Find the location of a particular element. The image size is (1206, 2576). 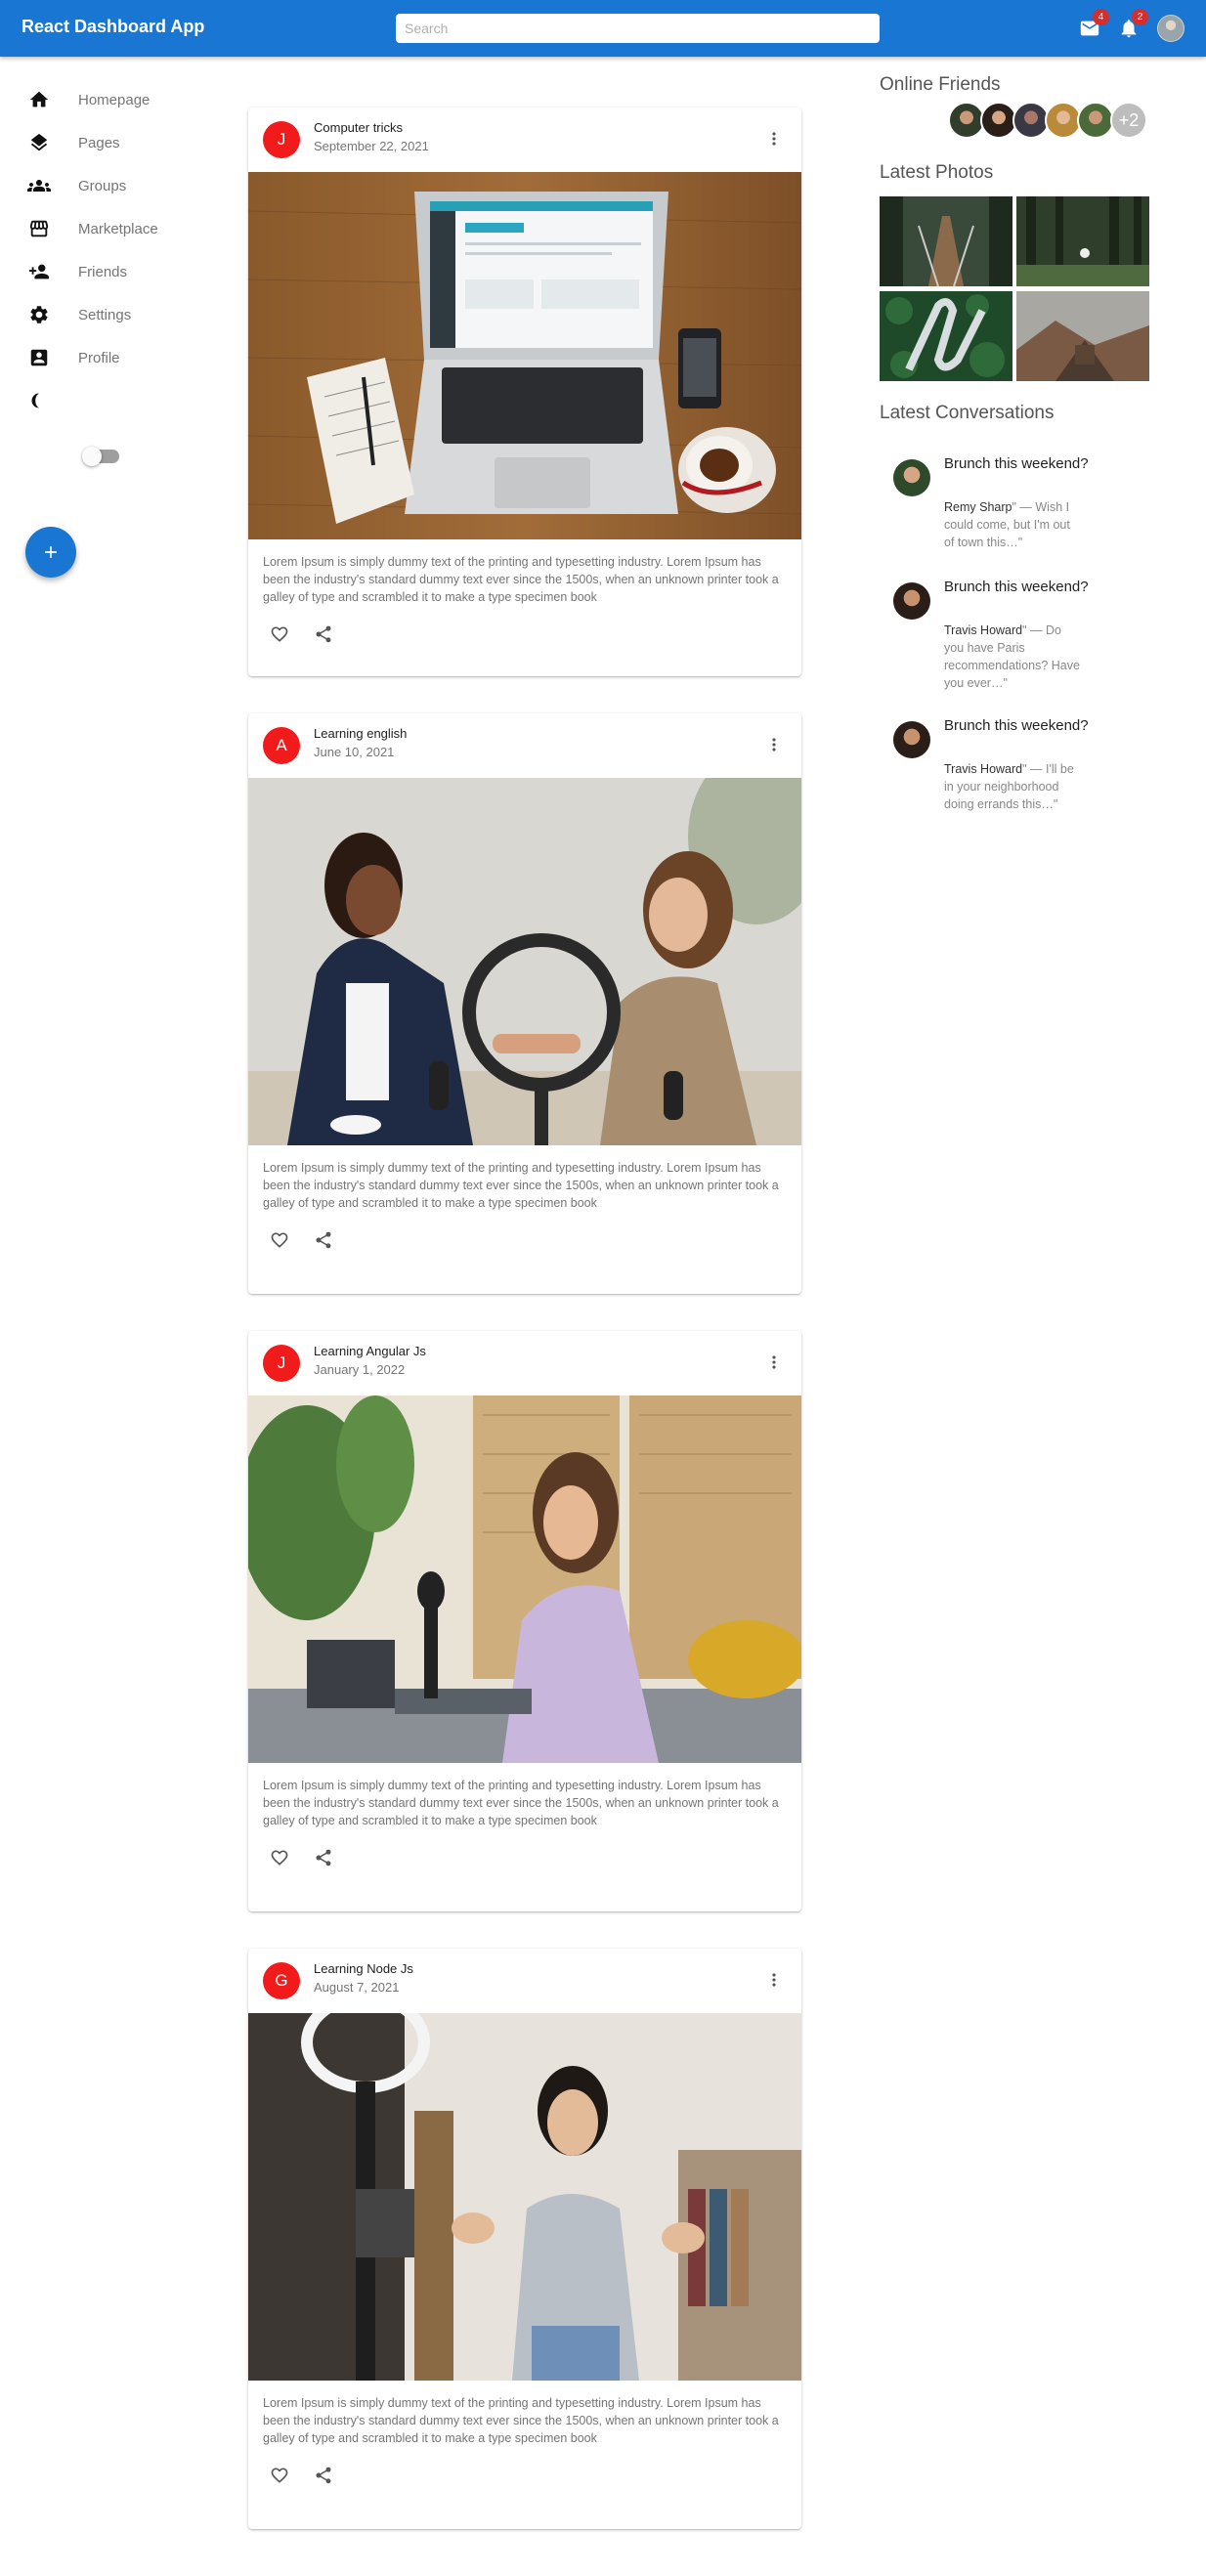

online-friends-title: Online Friends is located at coordinates (940, 85).